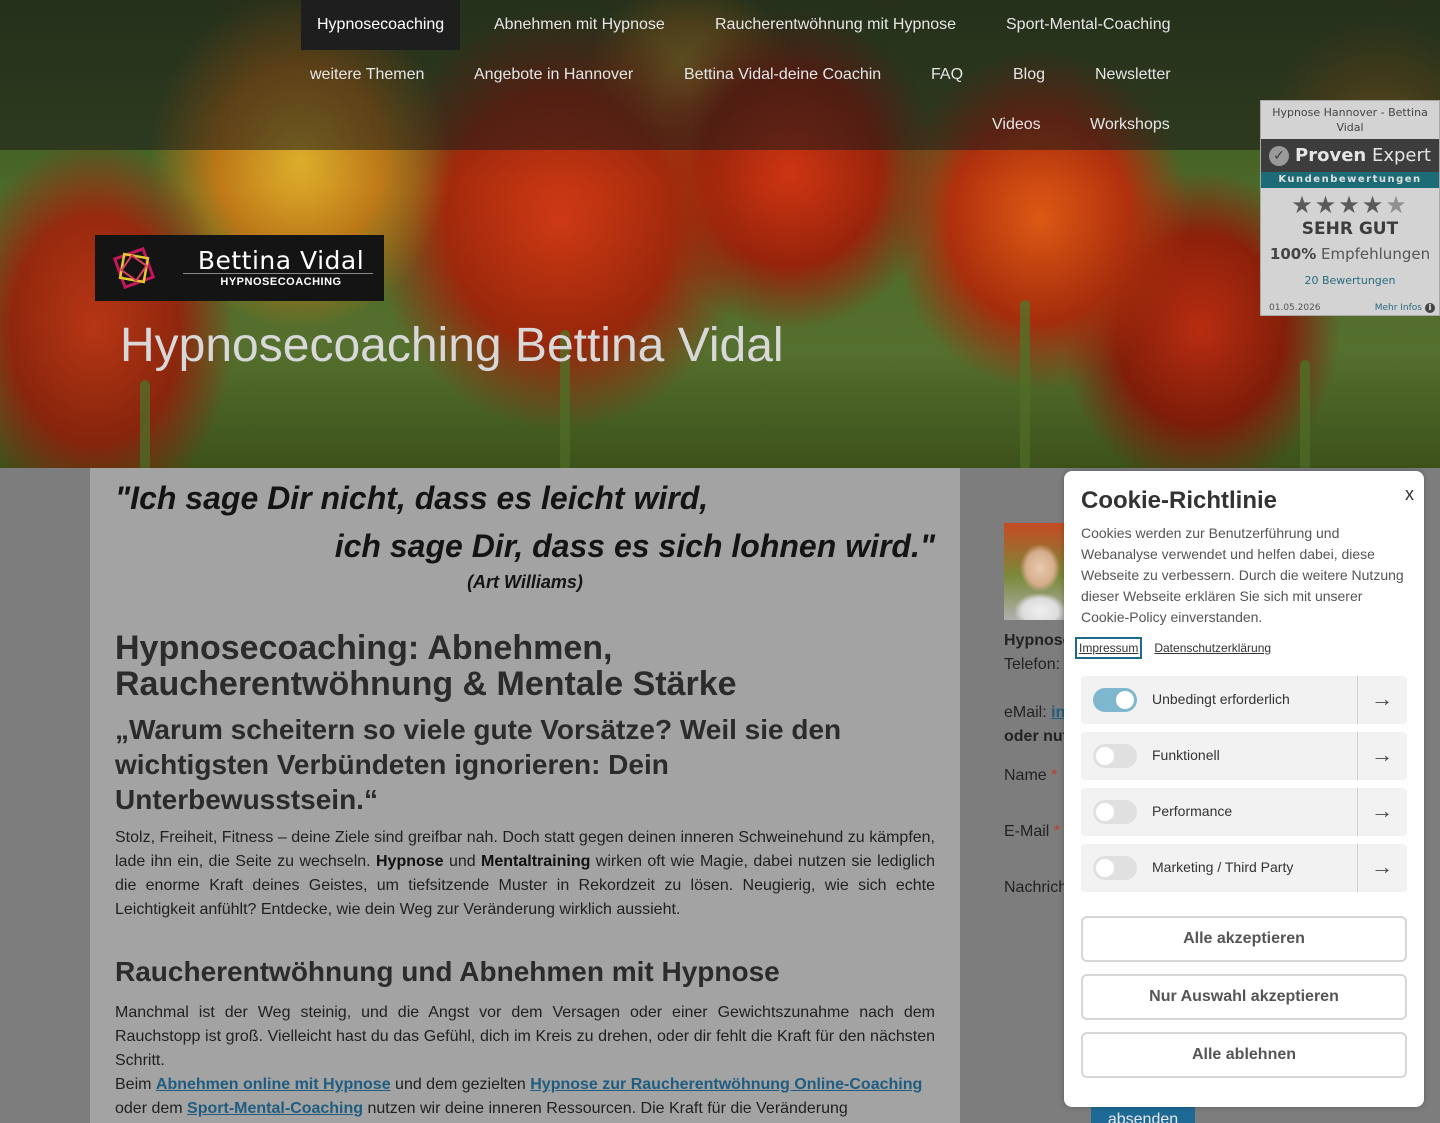 This screenshot has width=1440, height=1123. I want to click on pe-recommend-pct: 100%, so click(1293, 254).